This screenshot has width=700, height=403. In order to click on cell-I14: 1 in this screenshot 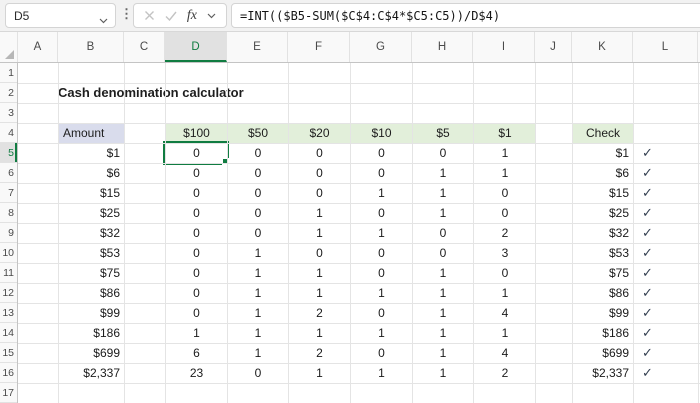, I will do `click(505, 334)`.